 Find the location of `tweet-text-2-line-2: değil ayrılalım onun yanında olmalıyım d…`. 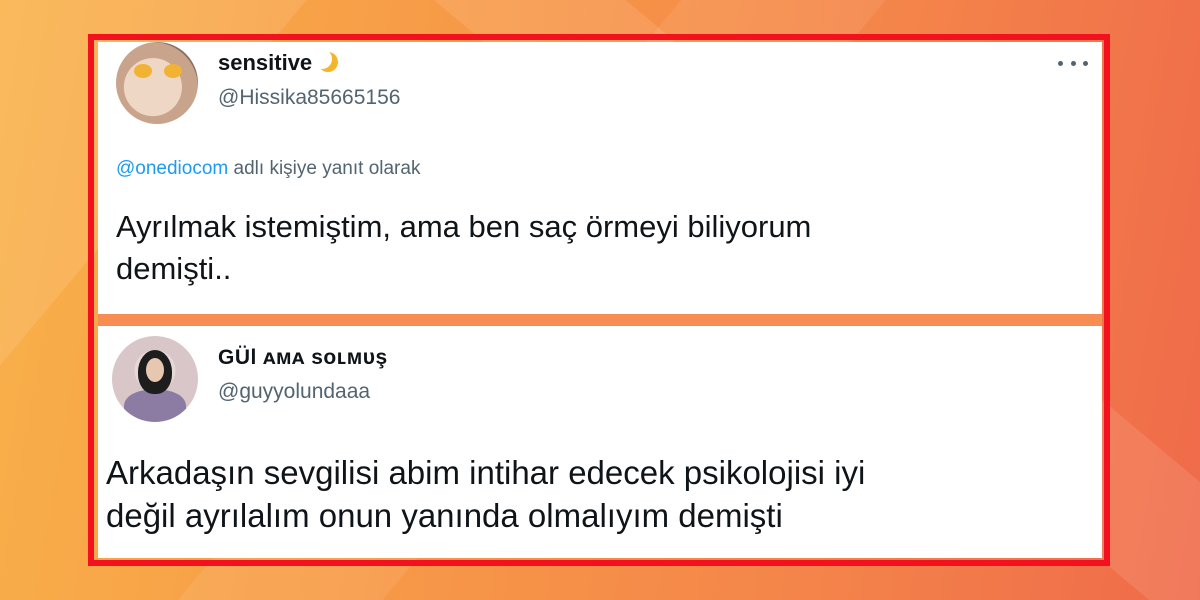

tweet-text-2-line-2: değil ayrılalım onun yanında olmalıyım d… is located at coordinates (444, 515).